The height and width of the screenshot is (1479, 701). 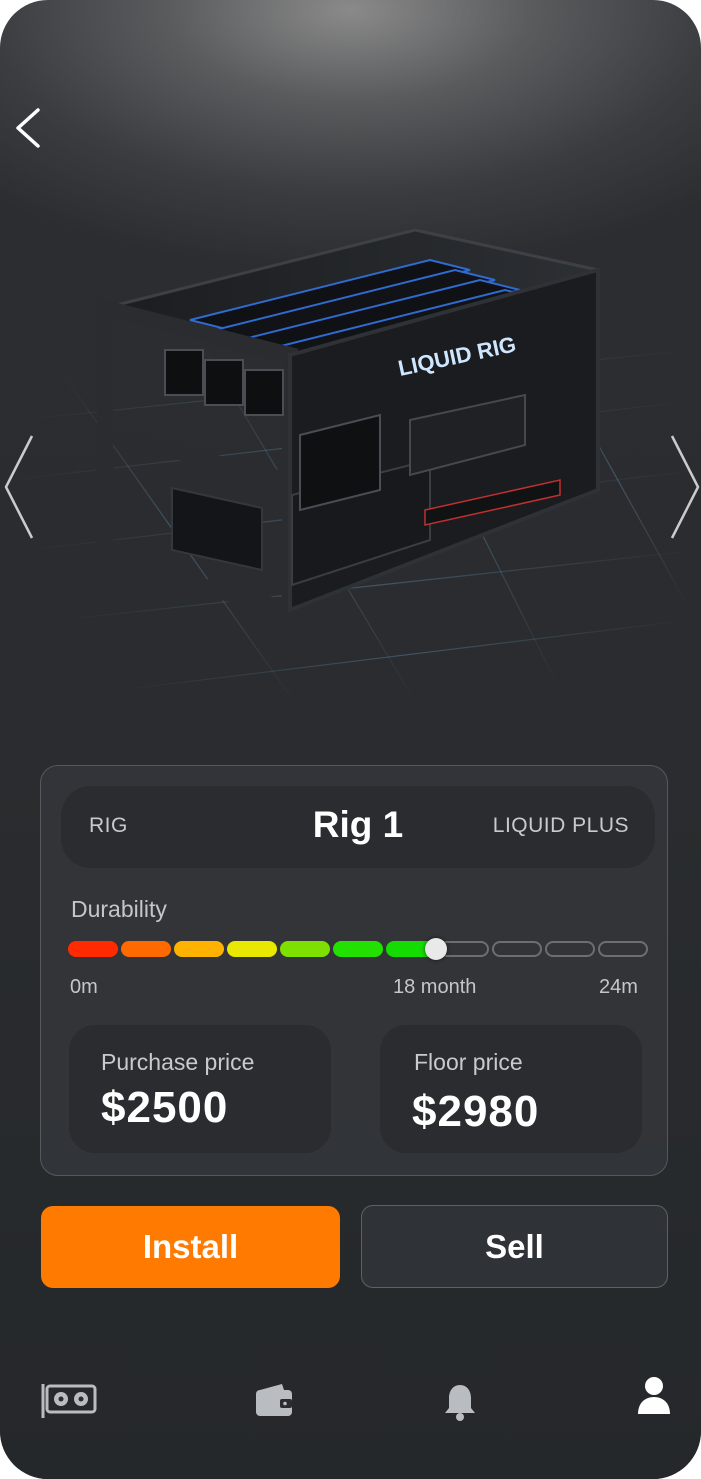 What do you see at coordinates (476, 1111) in the screenshot?
I see `floor-price-value: $2980` at bounding box center [476, 1111].